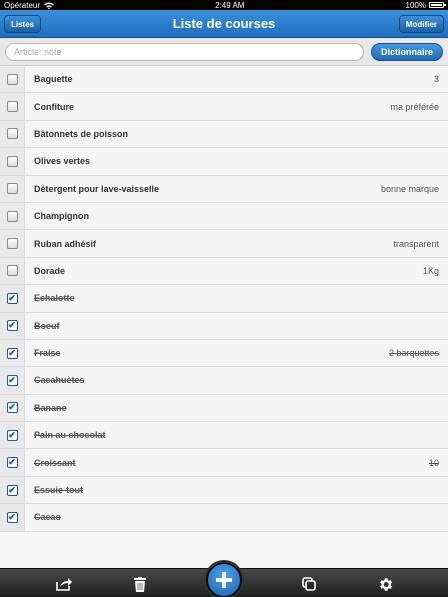 This screenshot has width=448, height=597. I want to click on item-note: ma préférée, so click(414, 106).